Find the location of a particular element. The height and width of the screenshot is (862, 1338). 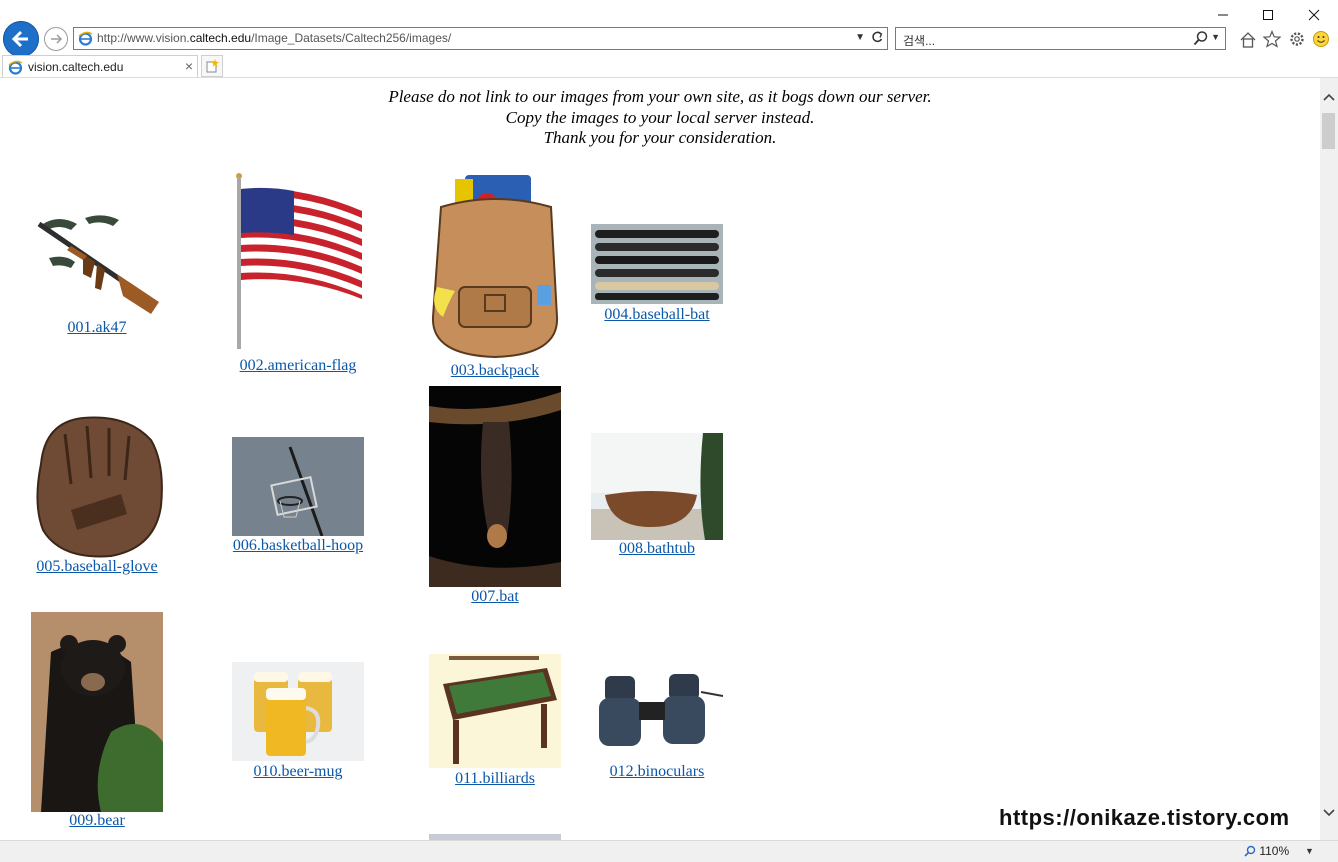

scroll-down-icon is located at coordinates (1329, 814).